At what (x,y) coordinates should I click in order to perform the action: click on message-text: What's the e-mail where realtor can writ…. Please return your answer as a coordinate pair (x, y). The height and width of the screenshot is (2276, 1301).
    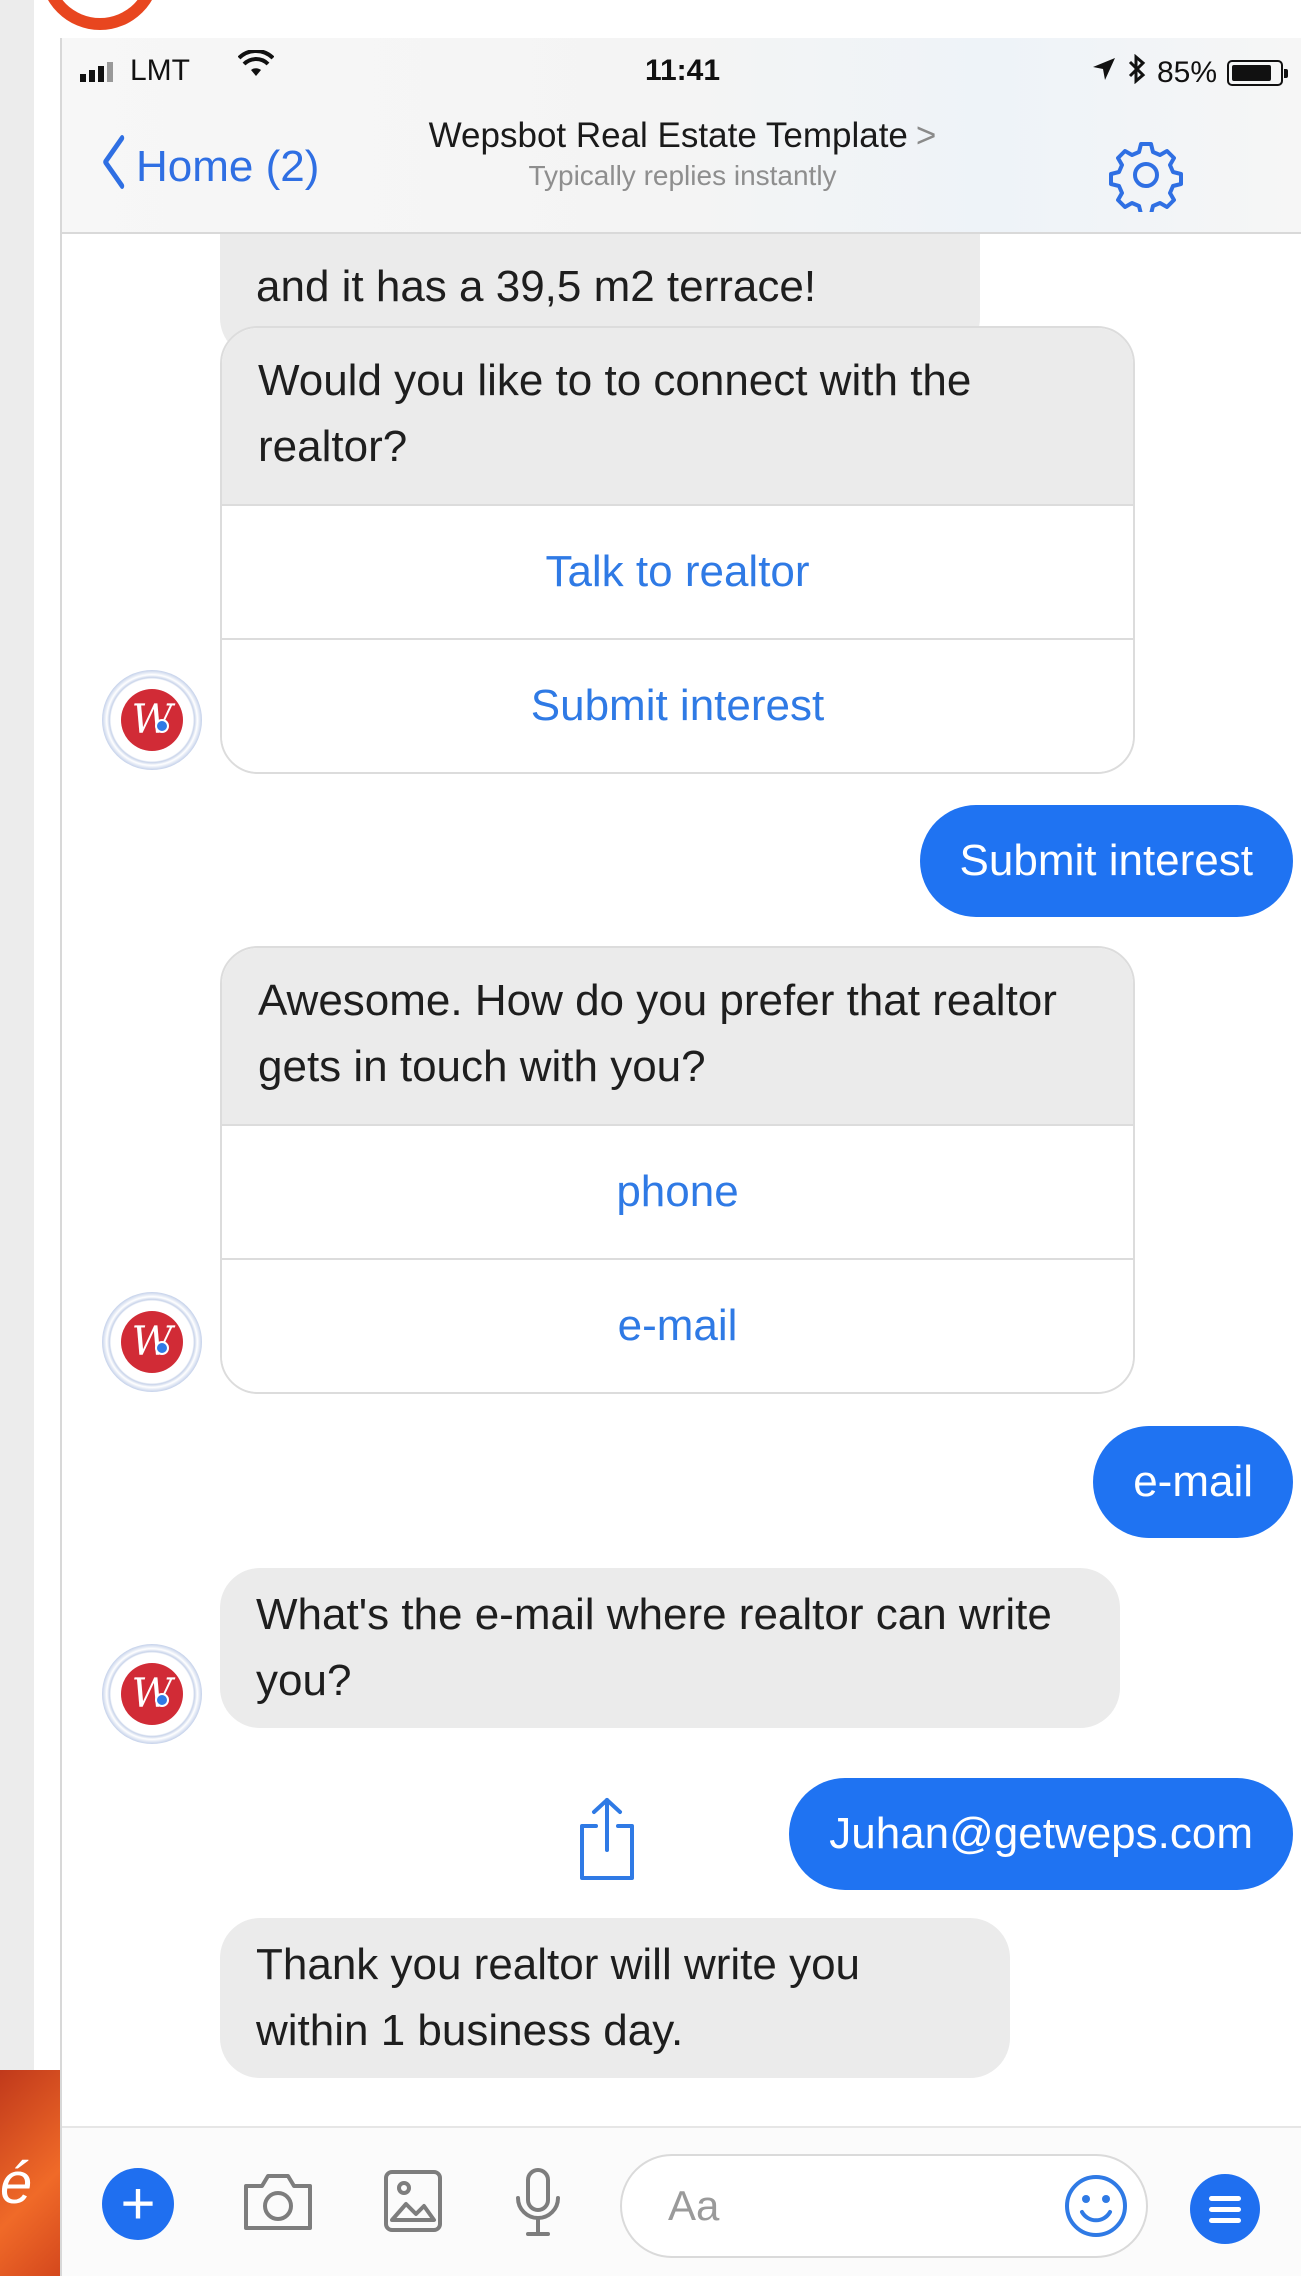
    Looking at the image, I should click on (654, 1647).